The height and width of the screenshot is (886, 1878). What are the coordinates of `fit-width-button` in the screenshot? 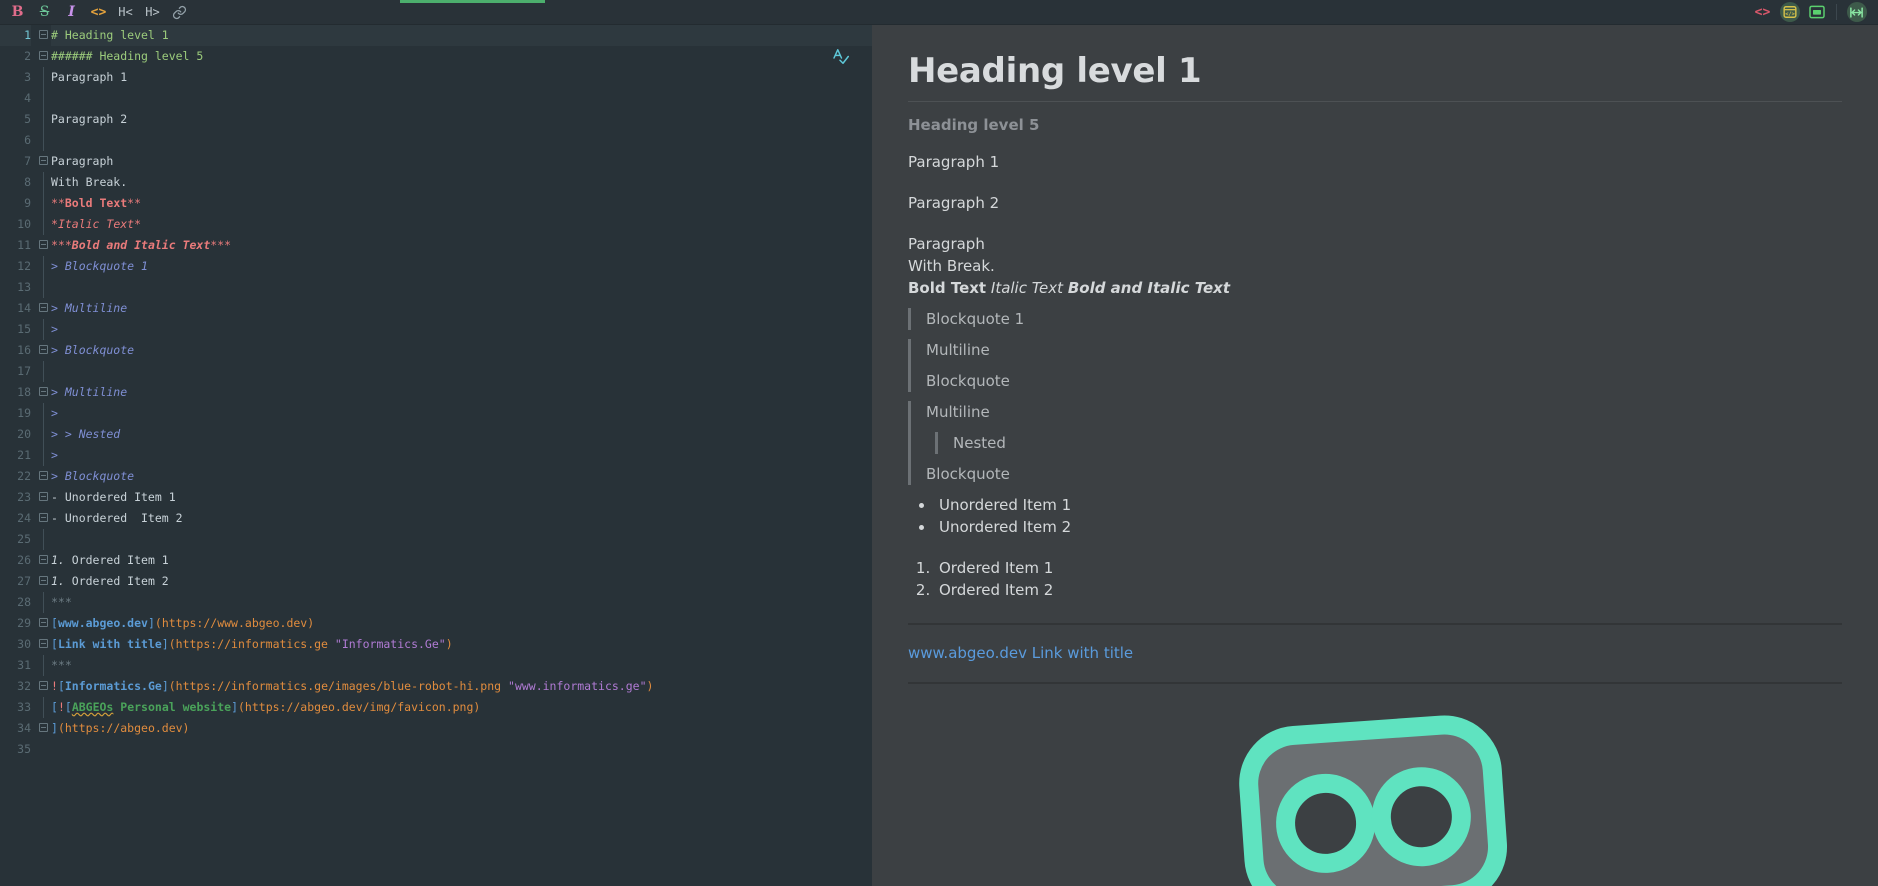 It's located at (1856, 12).